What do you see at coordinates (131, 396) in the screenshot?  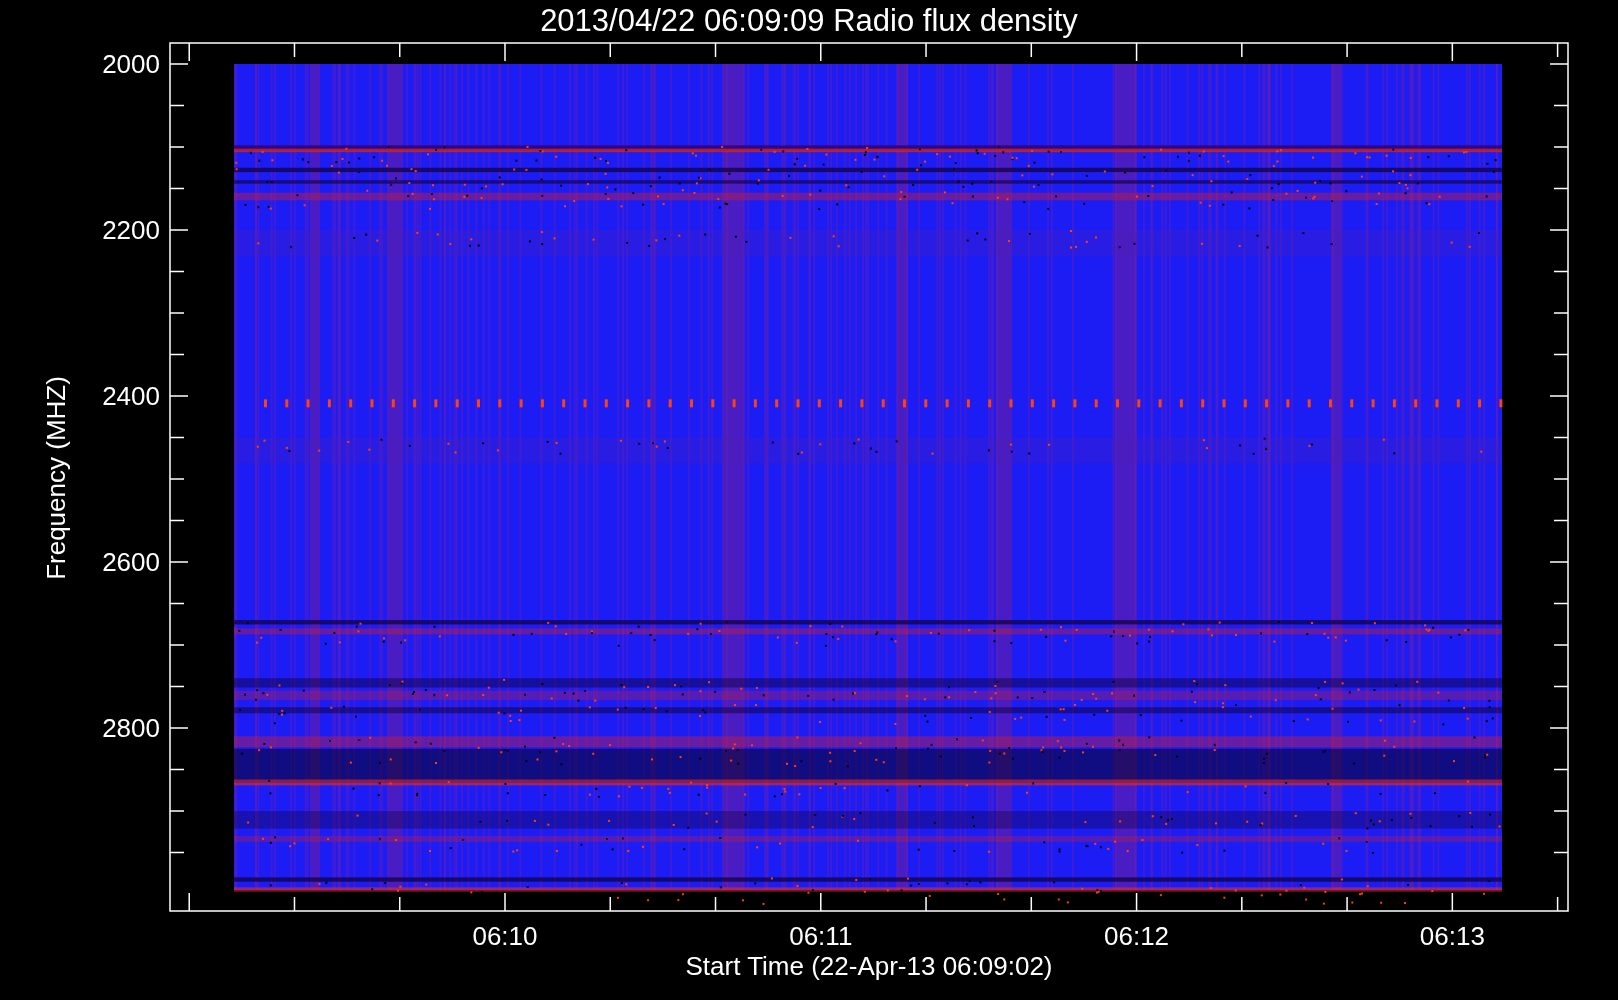 I see `y-tick-label: 2400` at bounding box center [131, 396].